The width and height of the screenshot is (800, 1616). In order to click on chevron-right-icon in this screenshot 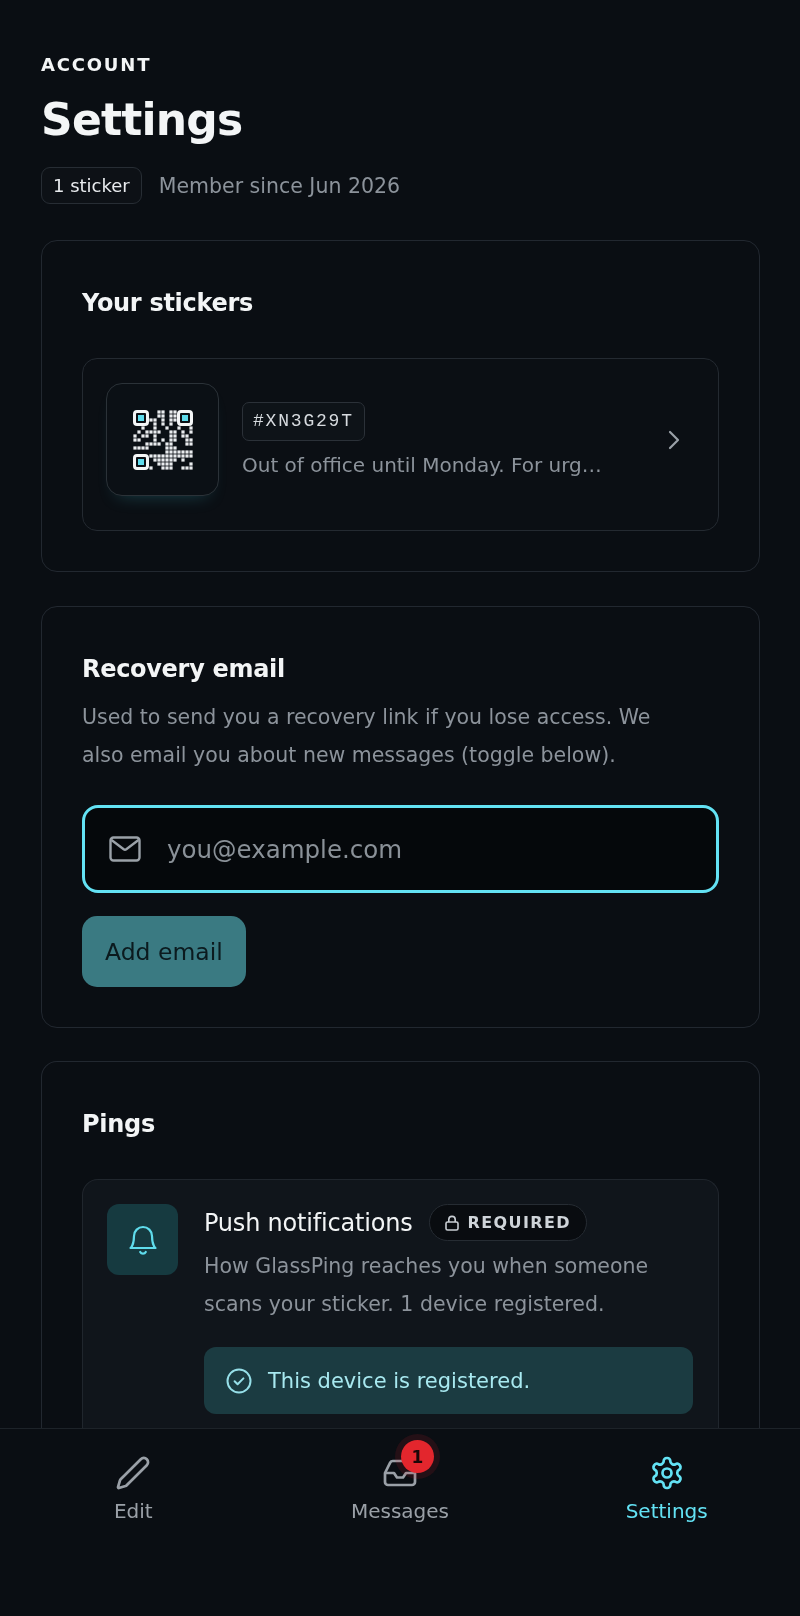, I will do `click(674, 439)`.